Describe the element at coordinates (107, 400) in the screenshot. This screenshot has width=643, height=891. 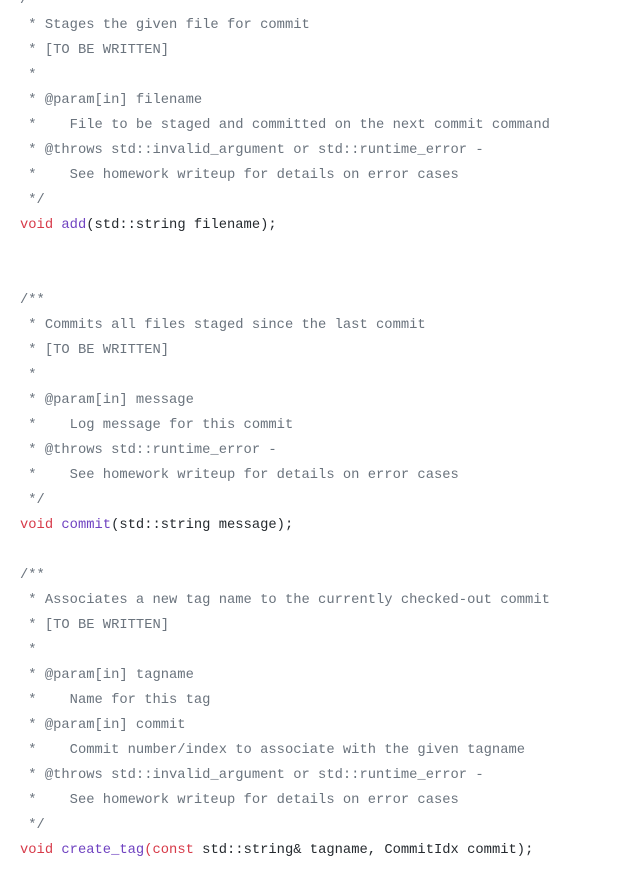
I see `comment-line: * @param[in] message` at that location.